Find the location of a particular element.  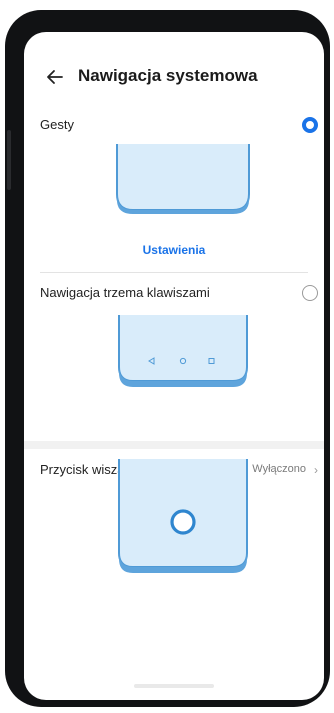

home-indicator is located at coordinates (174, 686).